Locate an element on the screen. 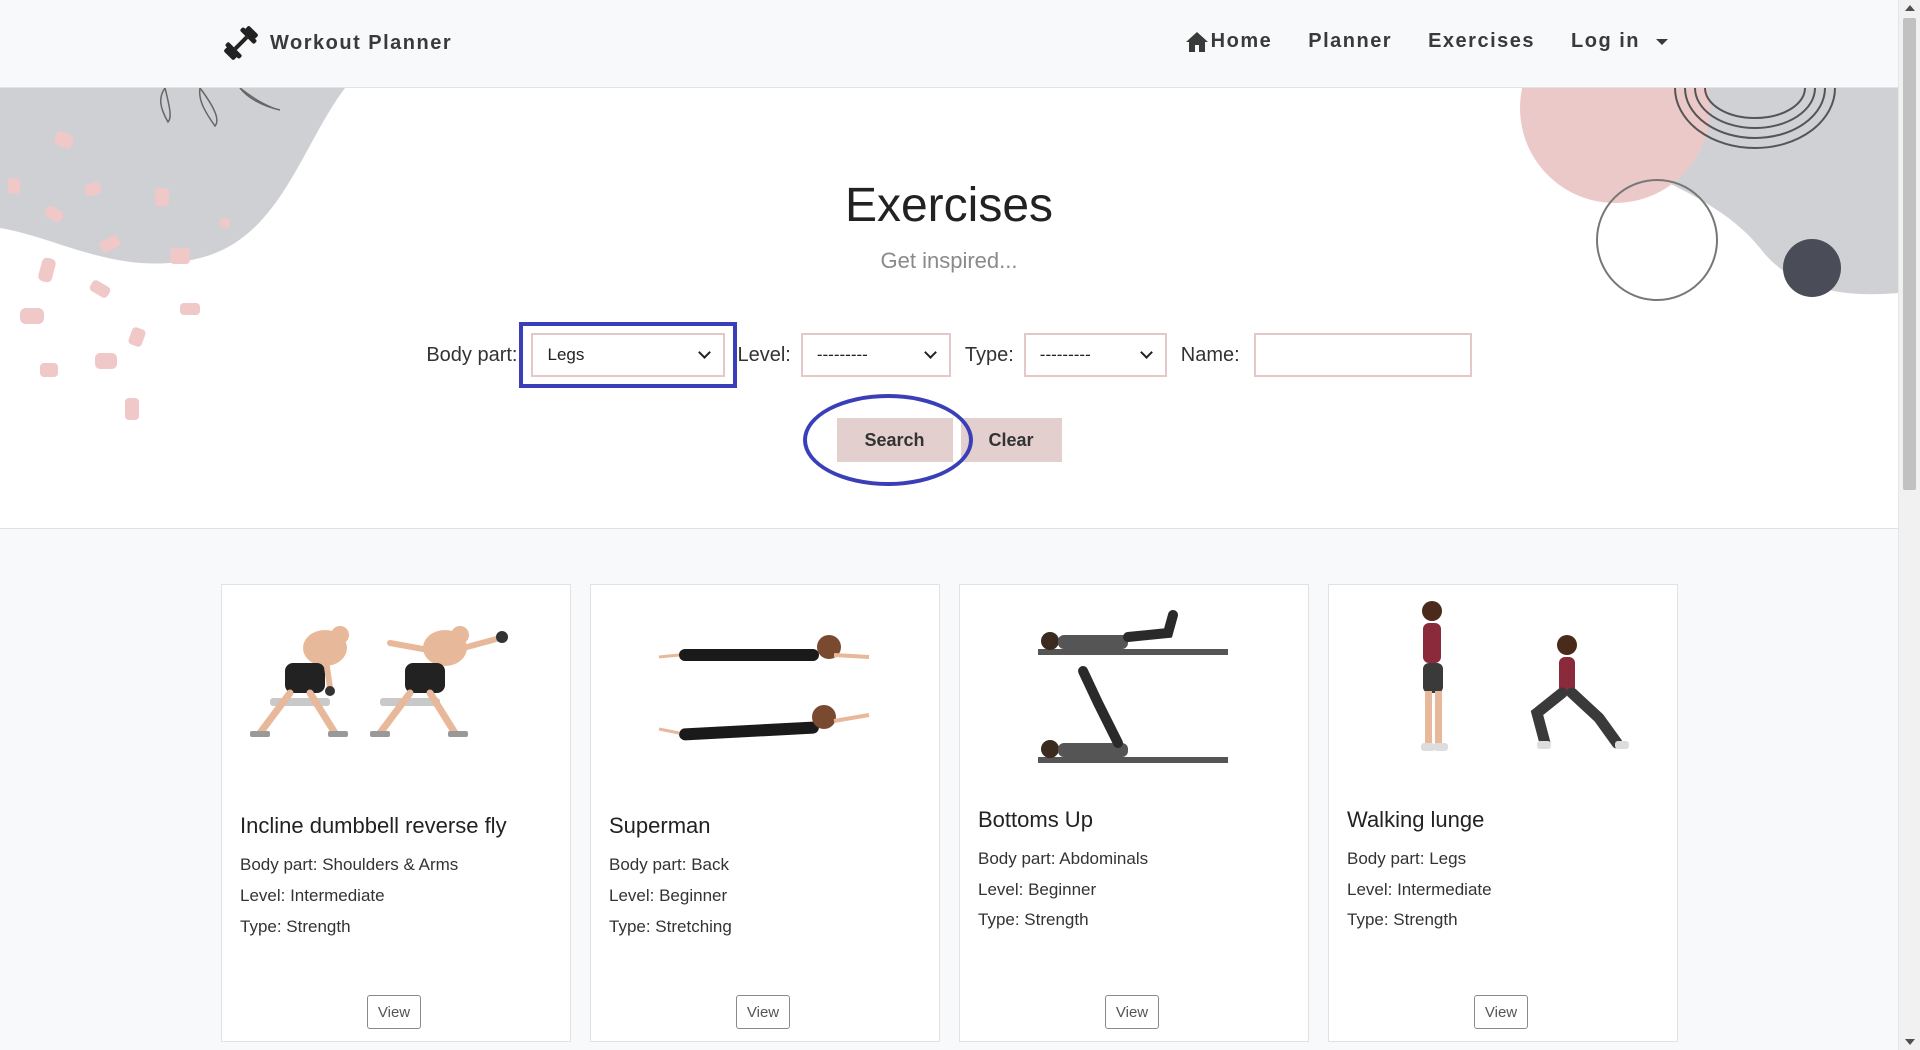 This screenshot has width=1920, height=1050. card-title: Incline dumbbell reverse fly is located at coordinates (373, 825).